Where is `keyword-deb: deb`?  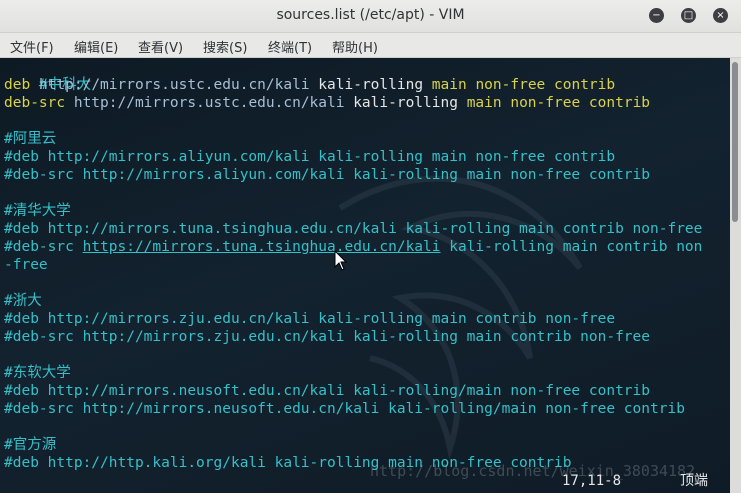
keyword-deb: deb is located at coordinates (17, 85).